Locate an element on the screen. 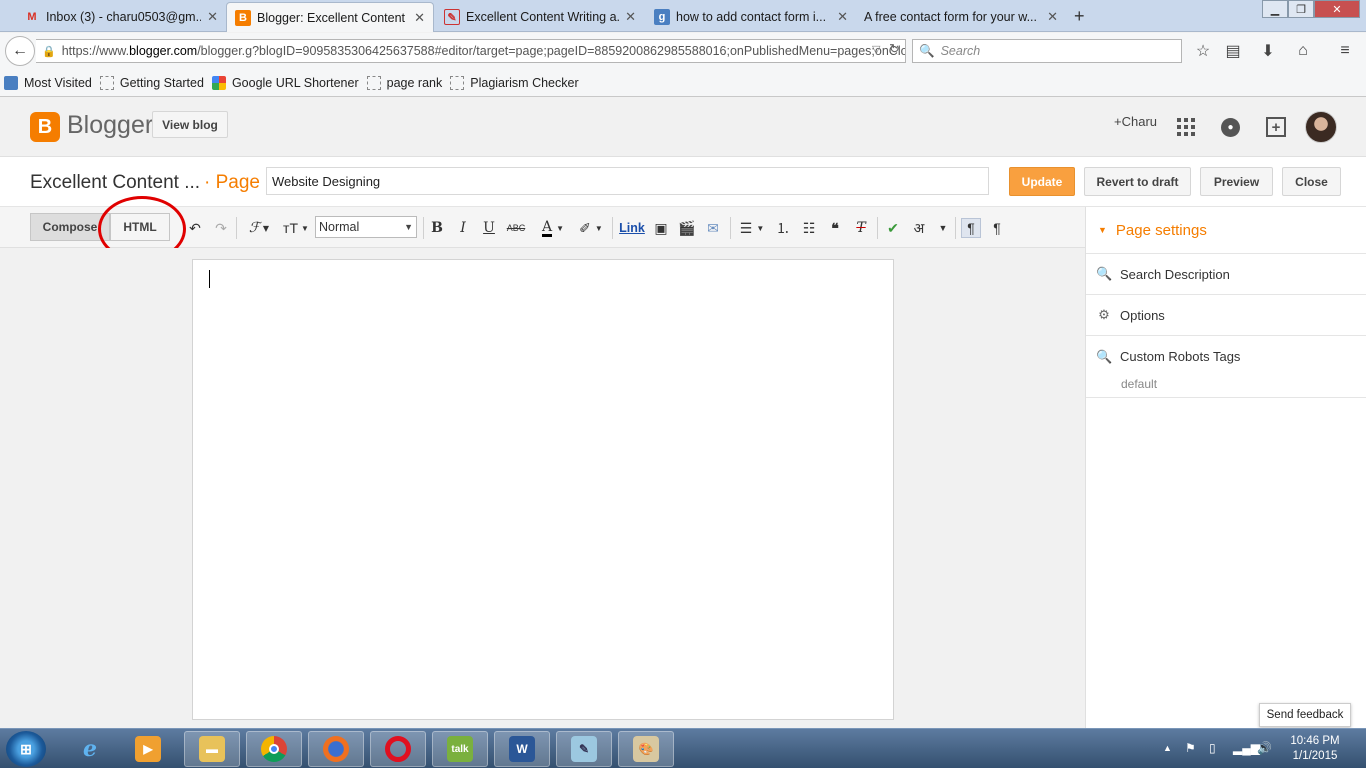 The image size is (1366, 768). volume-icon: 🔊 is located at coordinates (1264, 748).